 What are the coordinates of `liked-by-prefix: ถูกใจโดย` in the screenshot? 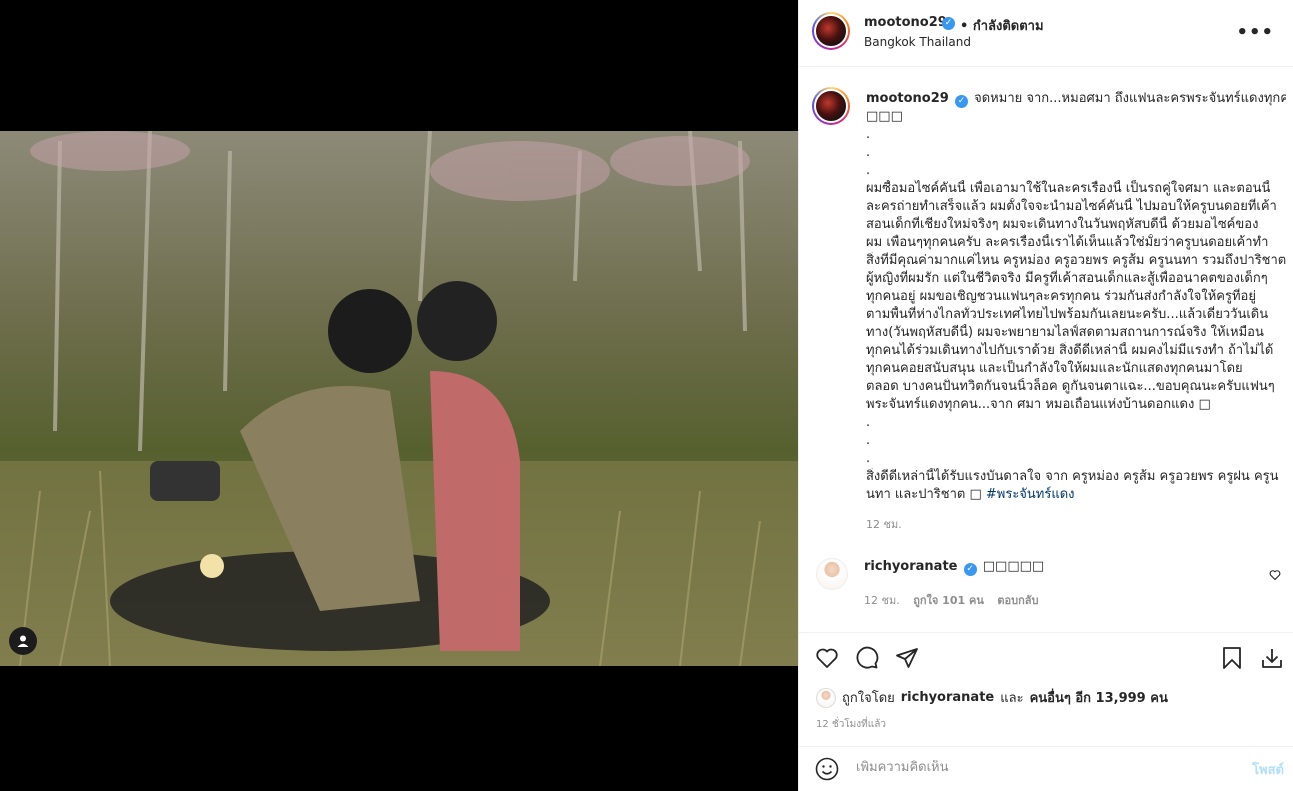 It's located at (868, 698).